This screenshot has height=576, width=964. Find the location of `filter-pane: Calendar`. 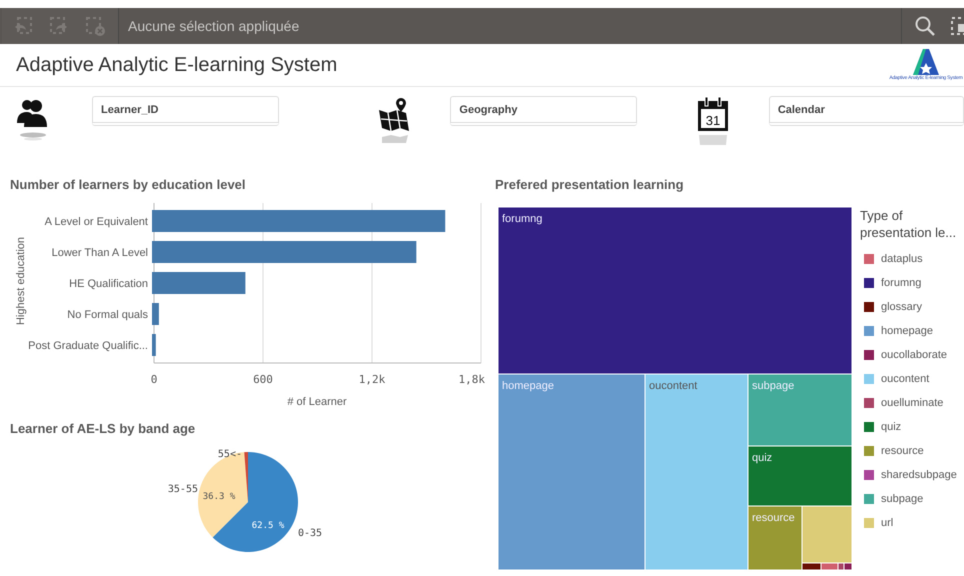

filter-pane: Calendar is located at coordinates (866, 111).